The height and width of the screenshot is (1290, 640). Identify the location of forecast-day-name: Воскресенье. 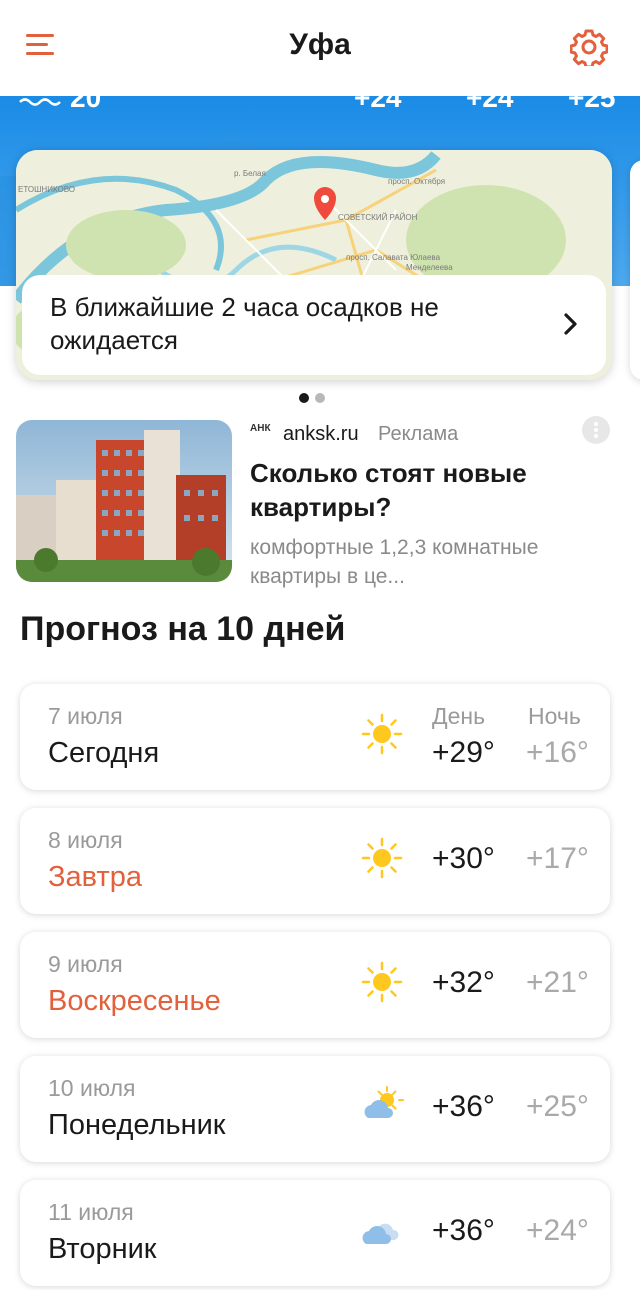
(134, 1001).